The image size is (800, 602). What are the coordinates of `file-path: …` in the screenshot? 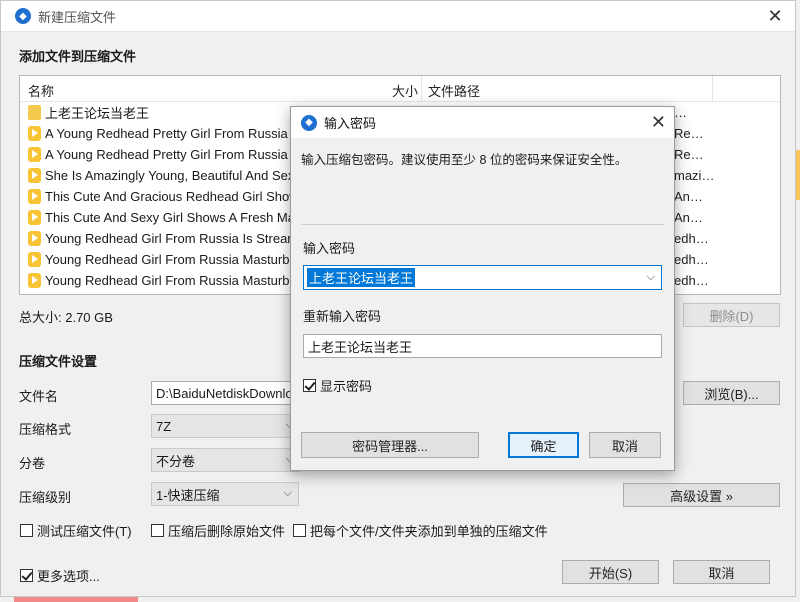 It's located at (680, 112).